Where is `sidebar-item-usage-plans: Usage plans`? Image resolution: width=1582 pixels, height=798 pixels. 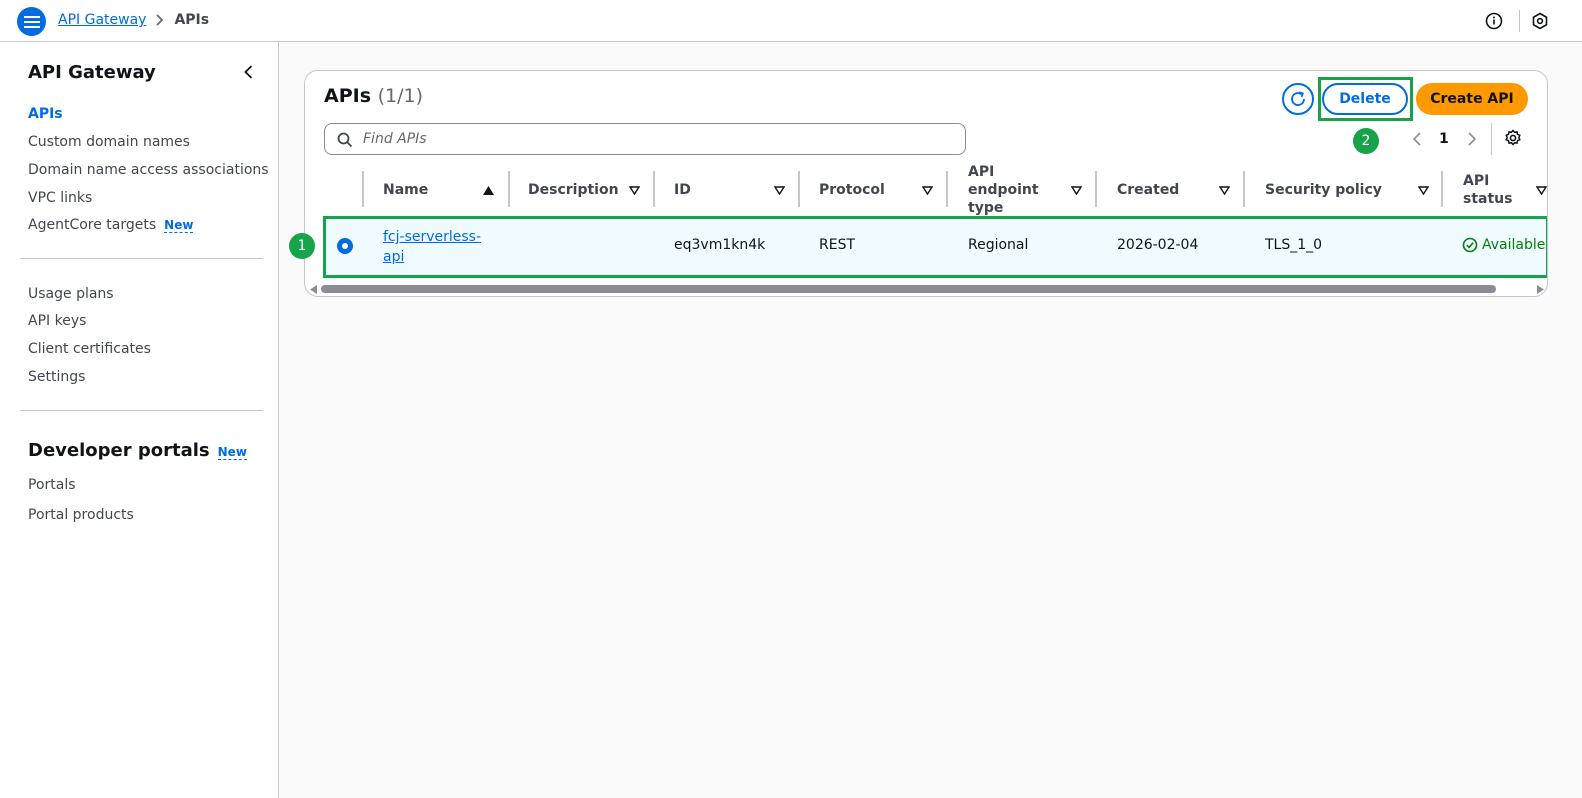
sidebar-item-usage-plans: Usage plans is located at coordinates (71, 294).